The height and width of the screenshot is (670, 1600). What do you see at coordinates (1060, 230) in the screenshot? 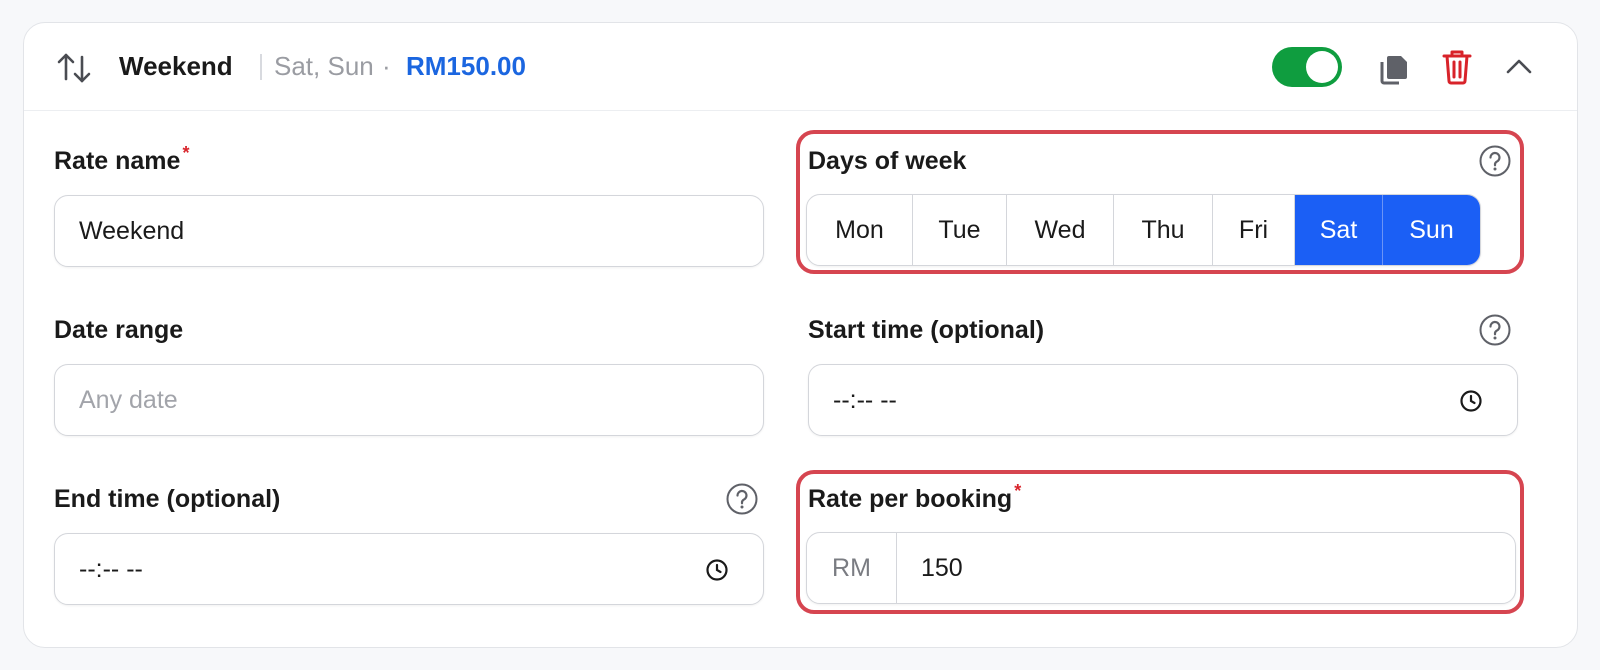
I see `day-wed-button: Wed` at bounding box center [1060, 230].